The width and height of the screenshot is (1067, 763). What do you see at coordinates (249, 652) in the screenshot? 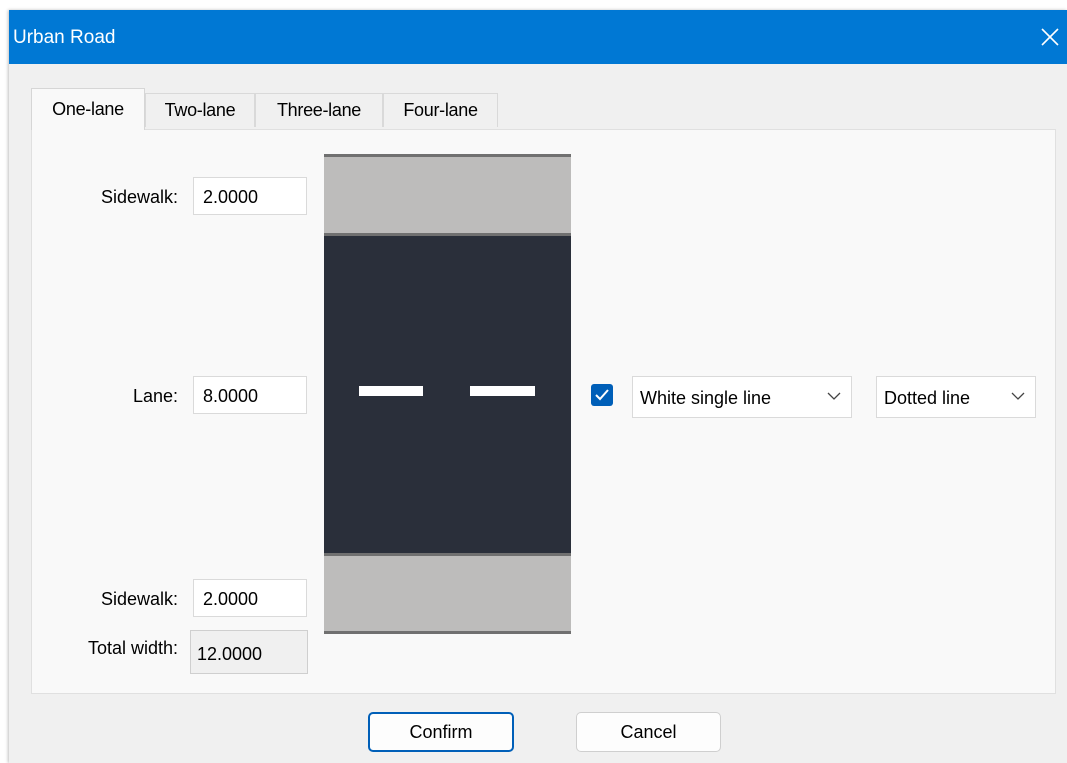
I see `total-width-value: 12.0000` at bounding box center [249, 652].